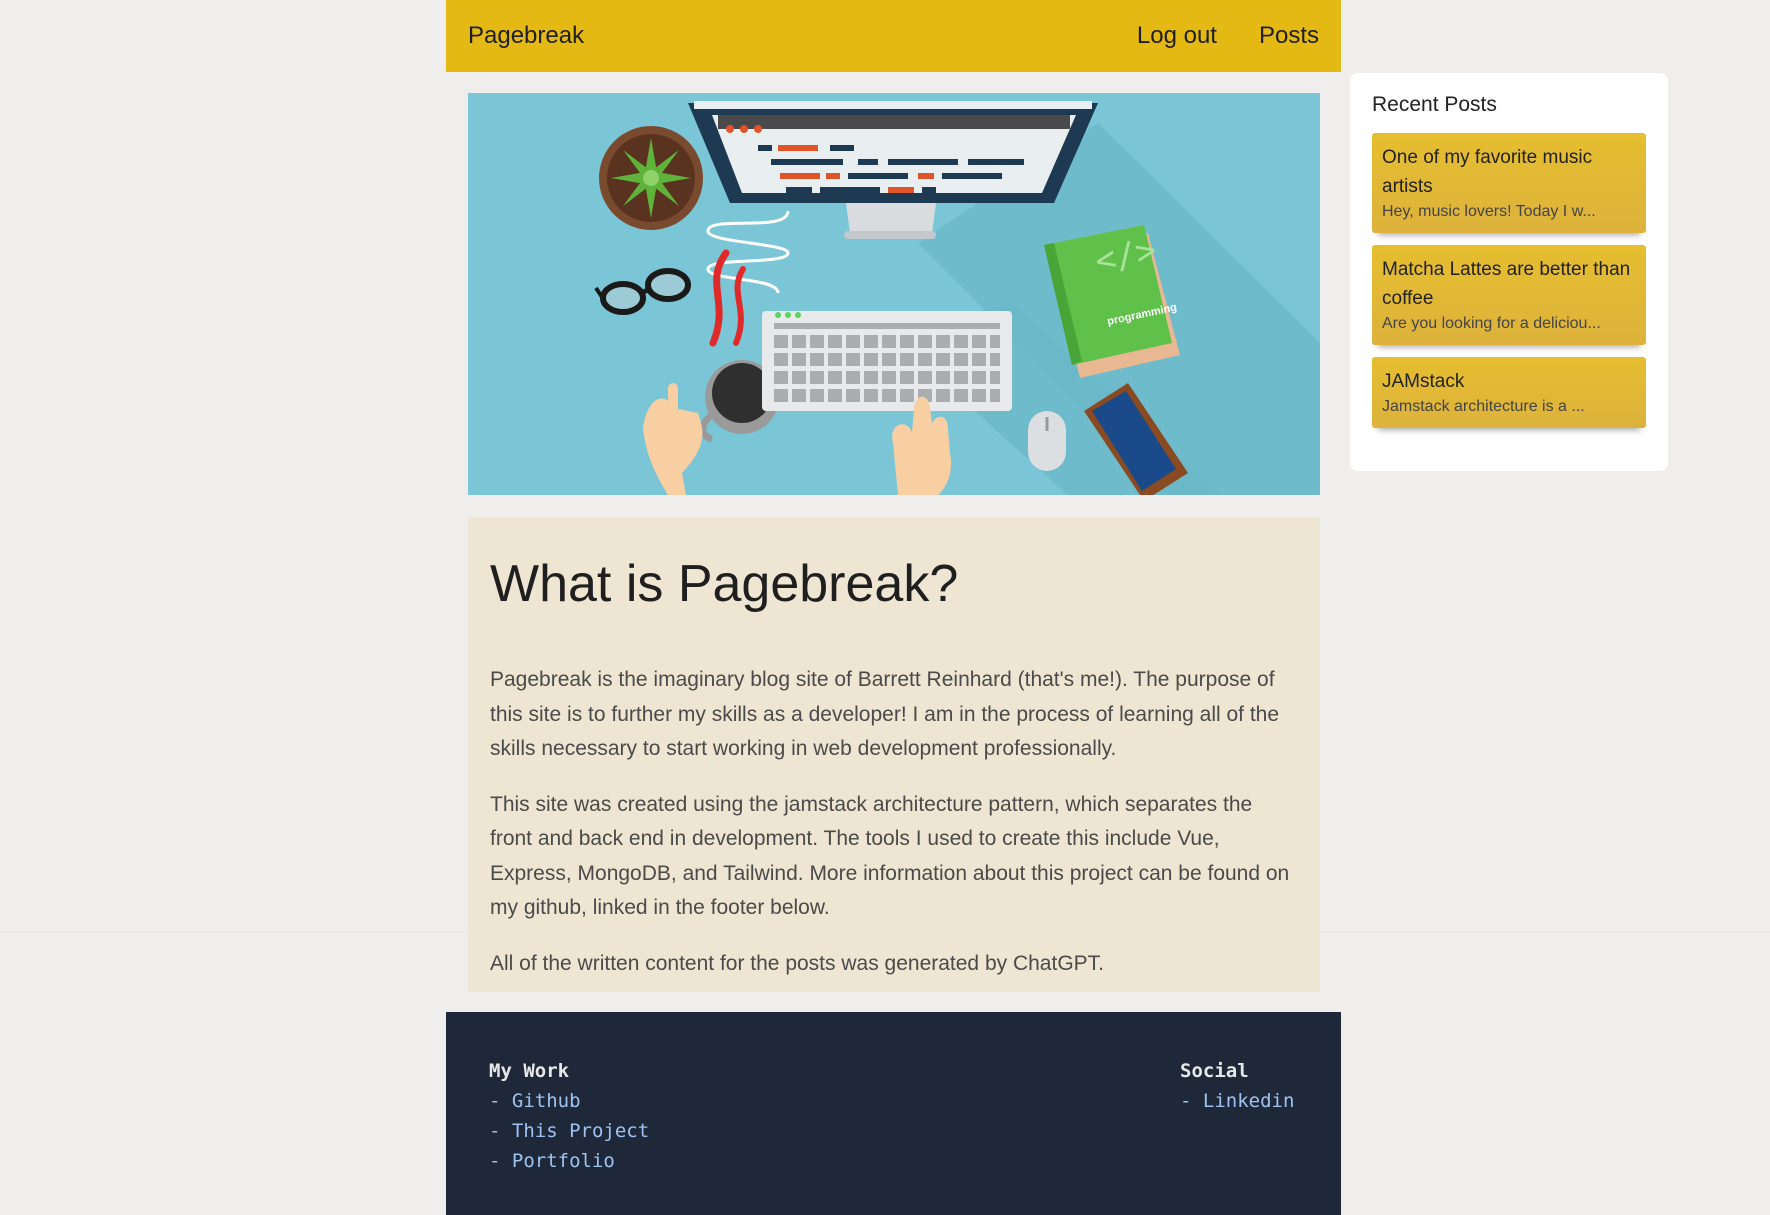  I want to click on post-title: Matcha Lattes are better than coffee, so click(1506, 284).